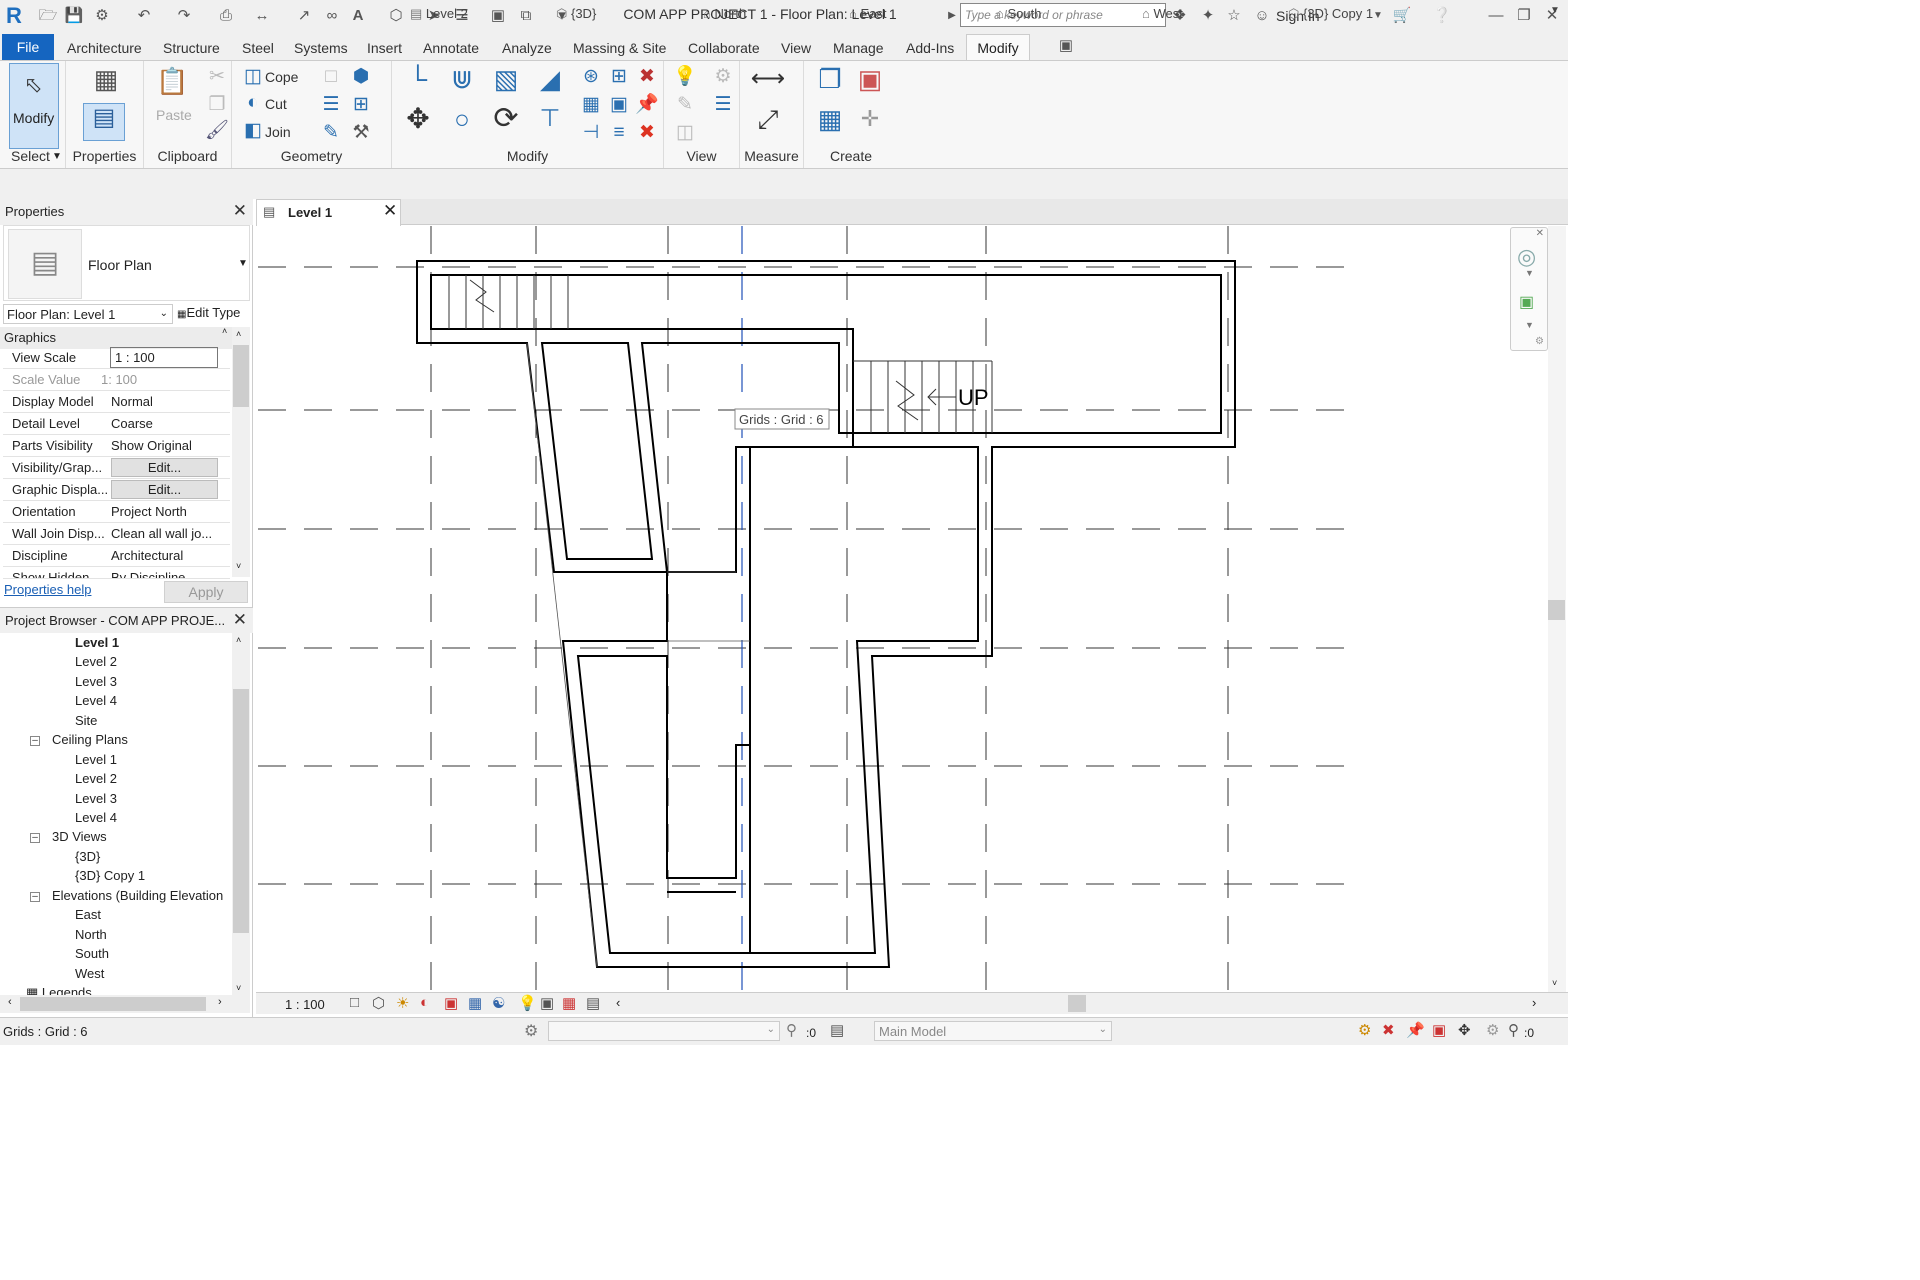 The width and height of the screenshot is (1920, 1280). I want to click on move-icon: ✥, so click(418, 123).